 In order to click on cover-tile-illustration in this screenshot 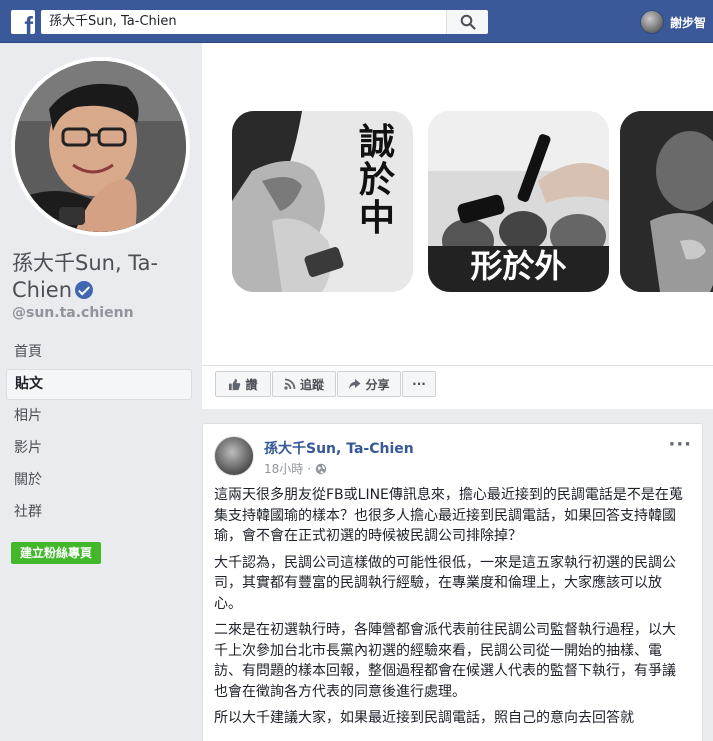, I will do `click(666, 201)`.